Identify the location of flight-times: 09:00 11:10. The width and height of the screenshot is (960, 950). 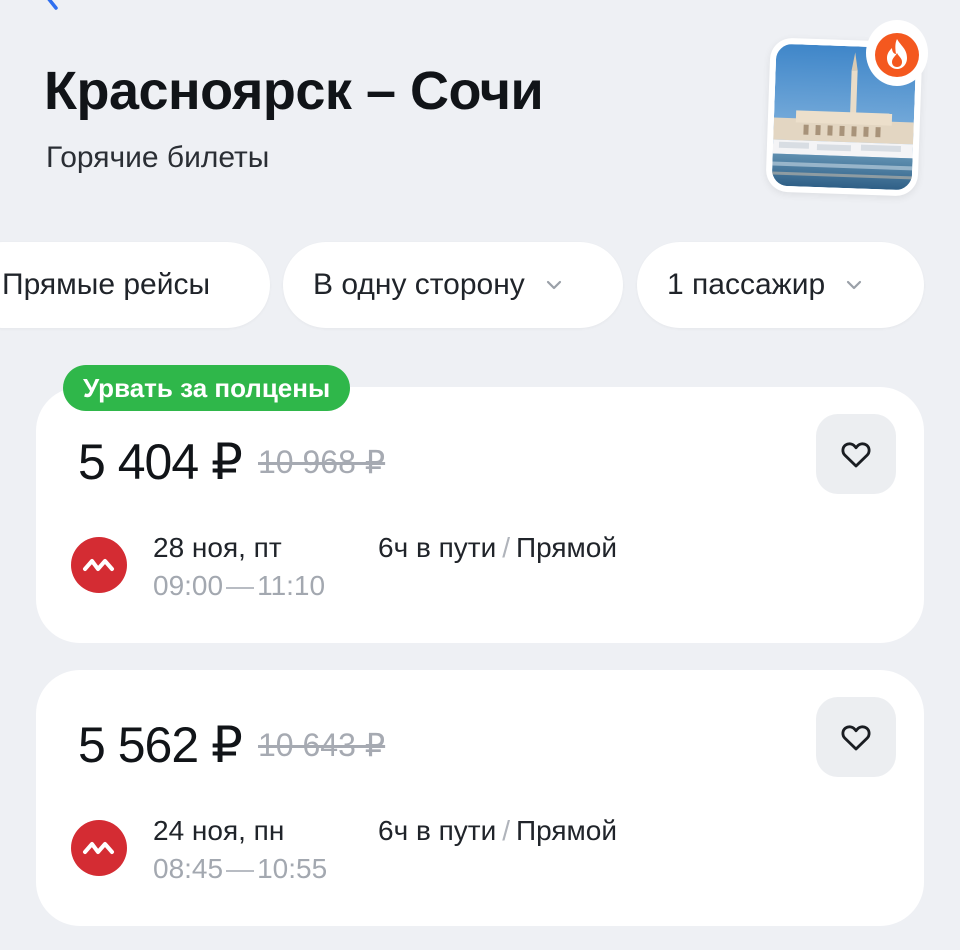
(239, 586).